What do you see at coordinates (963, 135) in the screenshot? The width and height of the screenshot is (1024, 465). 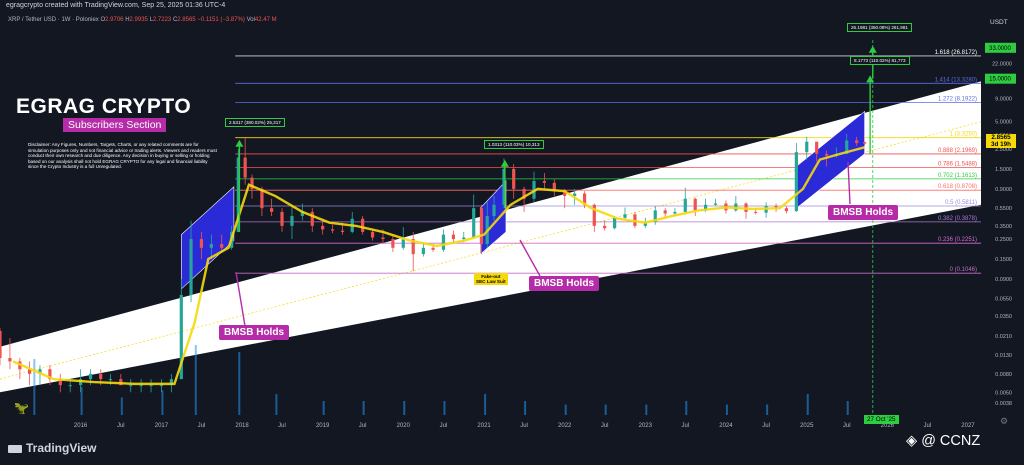 I see `fib-label: 1 (3.3250)` at bounding box center [963, 135].